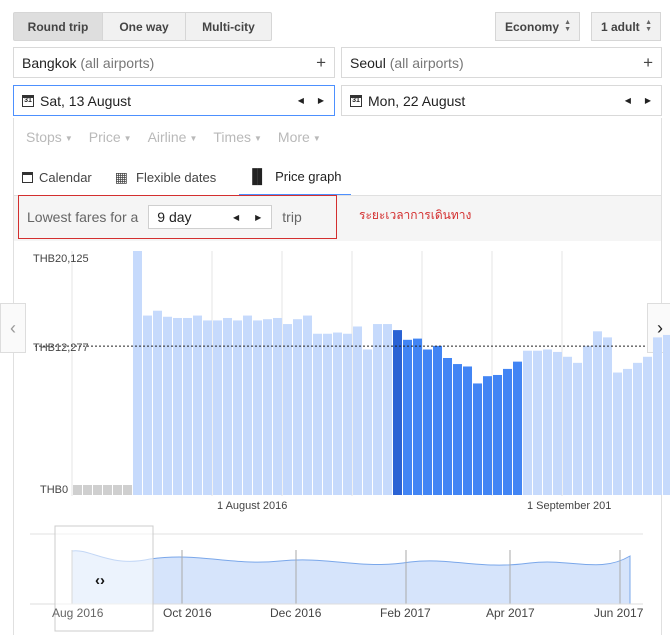  I want to click on return-date-field: 31 Mon, 22 August ◀ ▶, so click(501, 100).